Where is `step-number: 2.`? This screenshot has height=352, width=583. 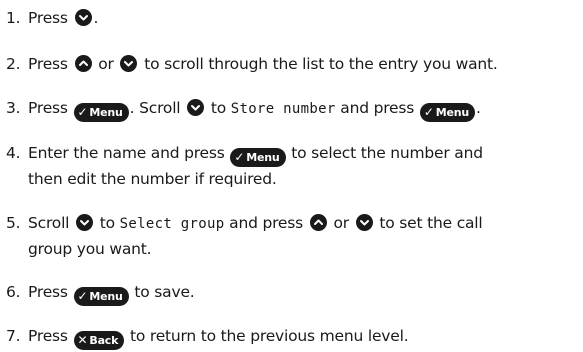
step-number: 2. is located at coordinates (13, 64).